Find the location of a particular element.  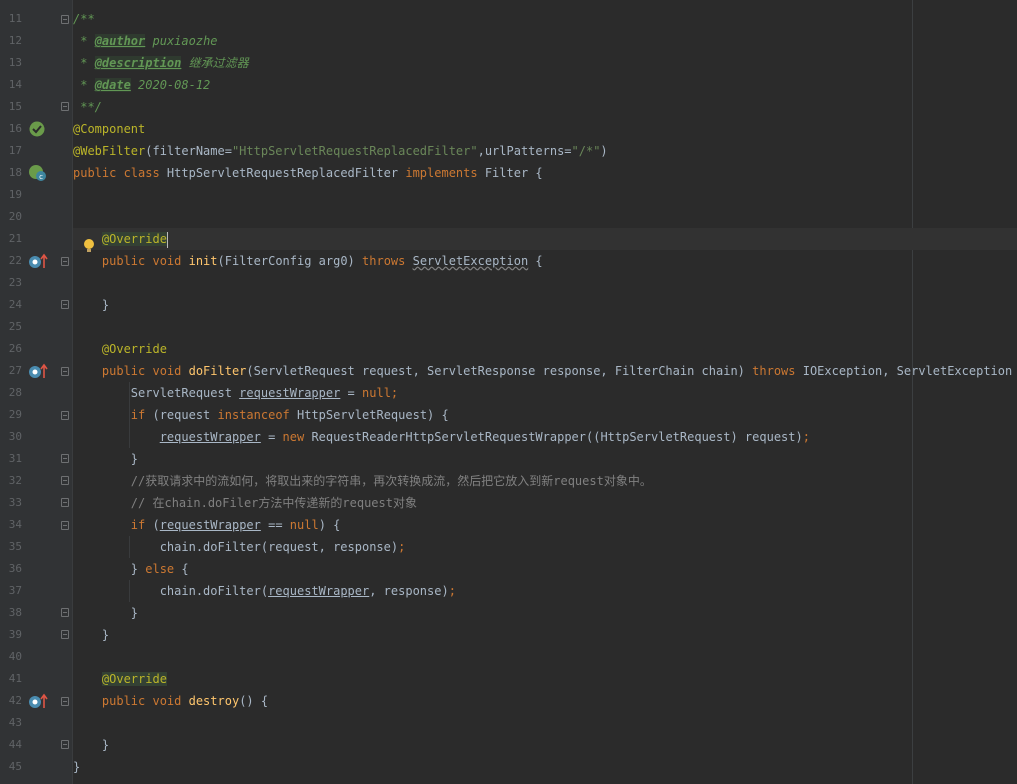

code-line: 19 is located at coordinates (508, 195).